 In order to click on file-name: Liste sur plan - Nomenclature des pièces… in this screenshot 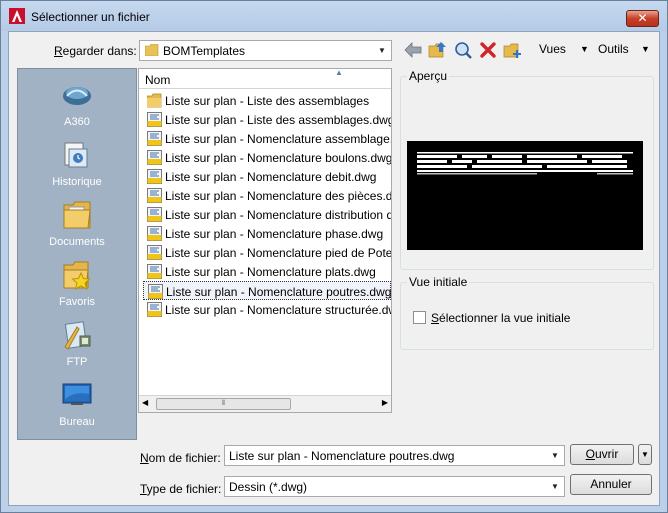, I will do `click(278, 196)`.